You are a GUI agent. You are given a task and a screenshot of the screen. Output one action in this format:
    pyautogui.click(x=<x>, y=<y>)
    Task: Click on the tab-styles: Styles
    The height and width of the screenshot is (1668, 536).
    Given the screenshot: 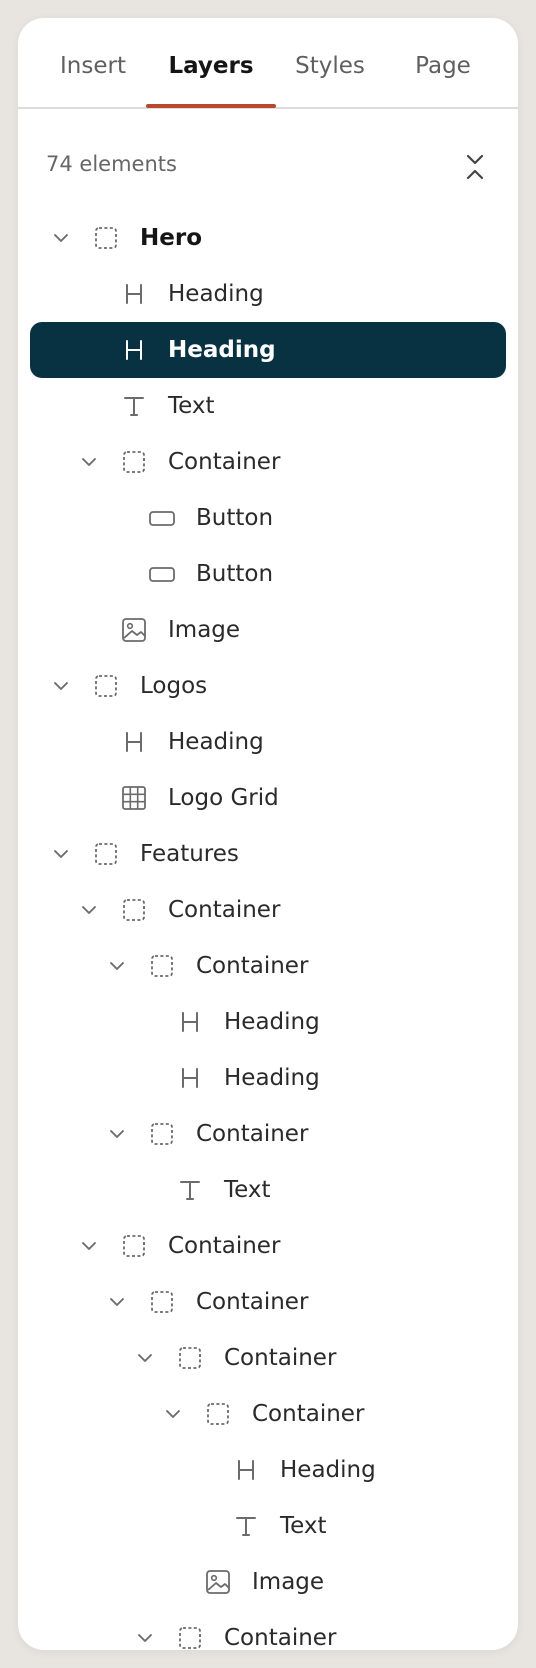 What is the action you would take?
    pyautogui.click(x=330, y=66)
    